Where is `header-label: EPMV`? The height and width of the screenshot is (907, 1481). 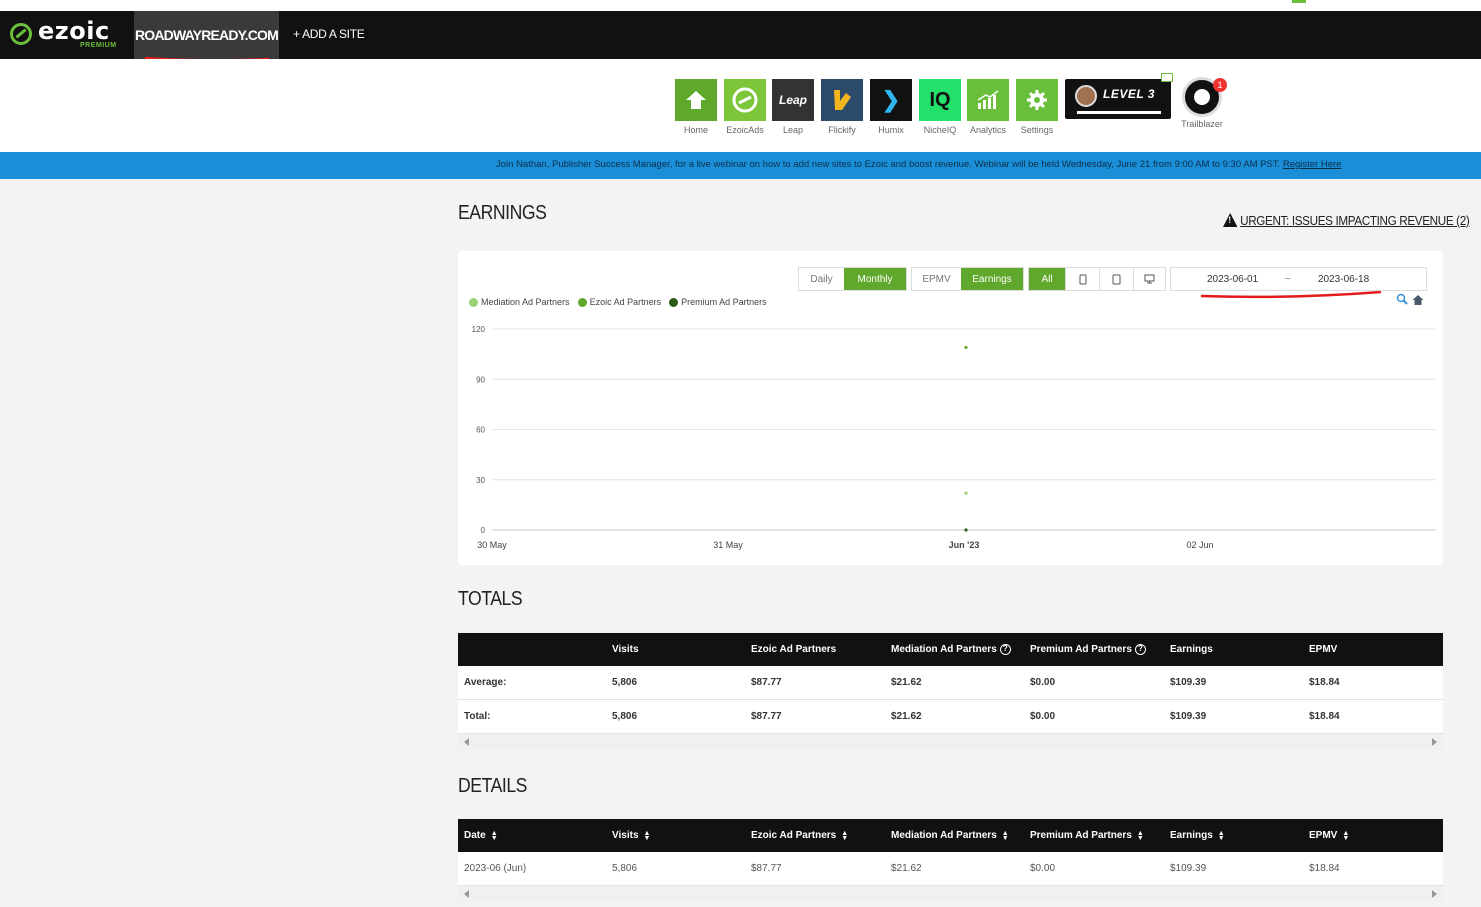
header-label: EPMV is located at coordinates (1323, 835).